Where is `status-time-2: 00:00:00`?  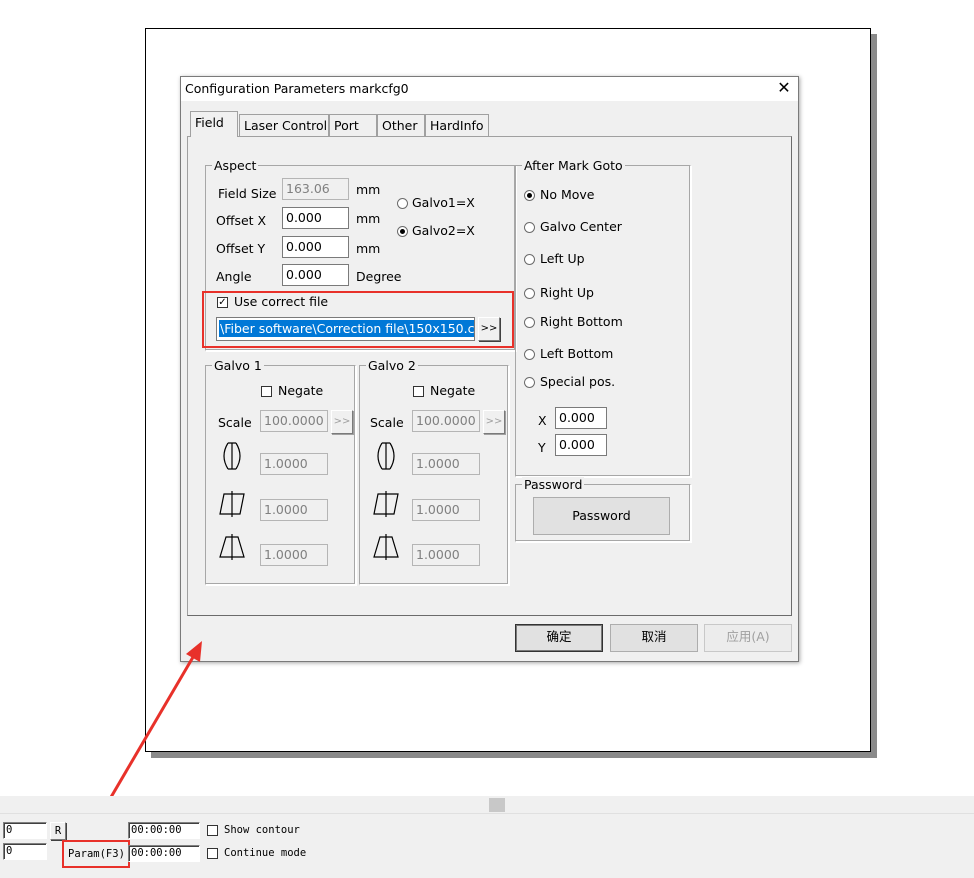 status-time-2: 00:00:00 is located at coordinates (164, 853).